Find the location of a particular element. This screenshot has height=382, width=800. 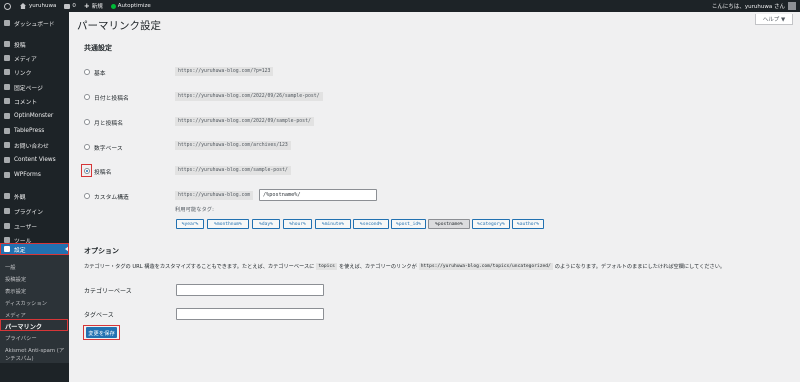

permalink-option-numeric: 数字ベース is located at coordinates (103, 147).